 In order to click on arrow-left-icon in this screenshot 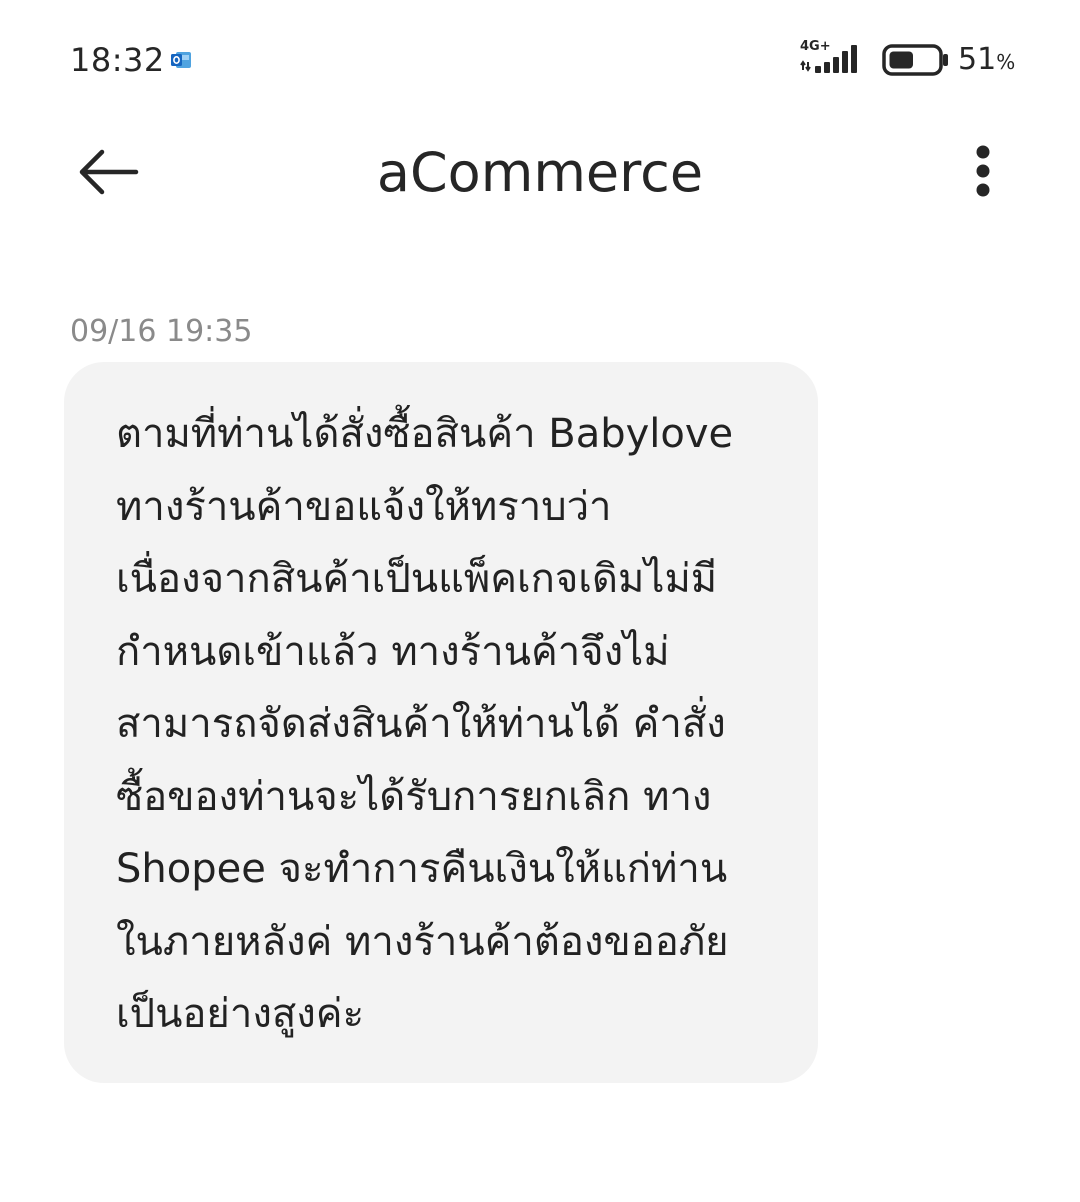, I will do `click(109, 172)`.